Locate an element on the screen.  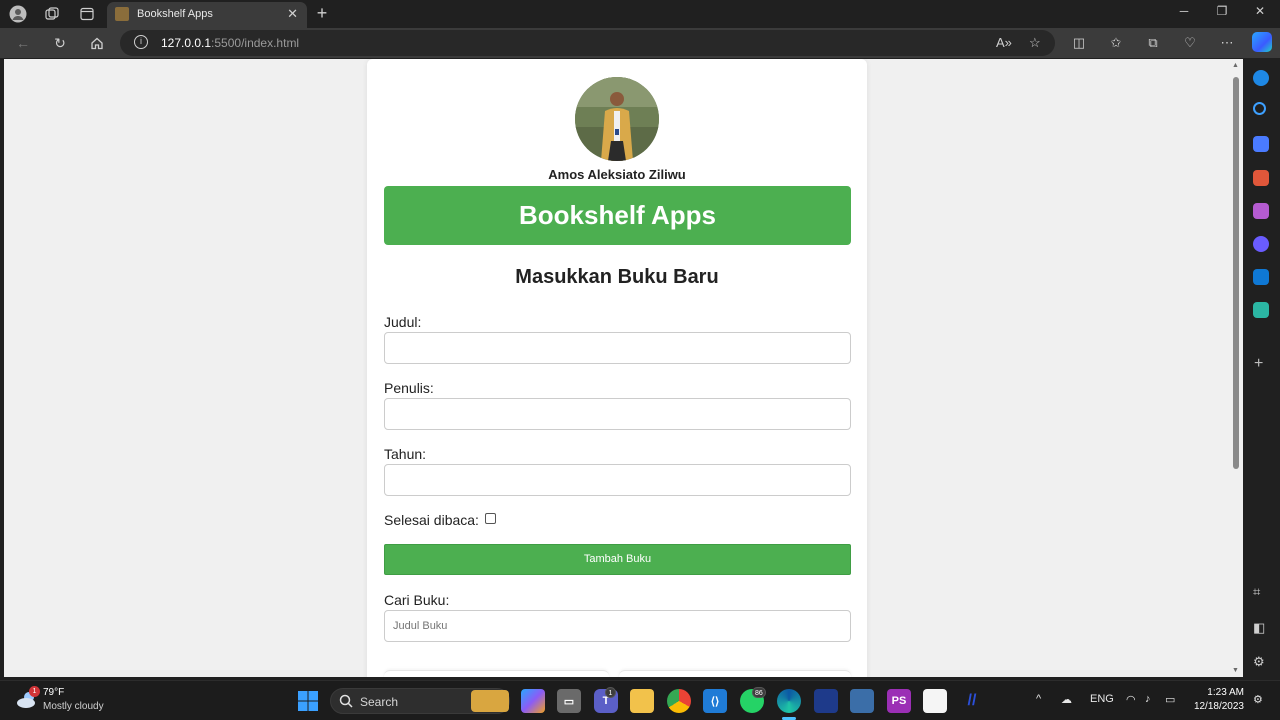
copilot-taskbar-icon is located at coordinates (533, 701).